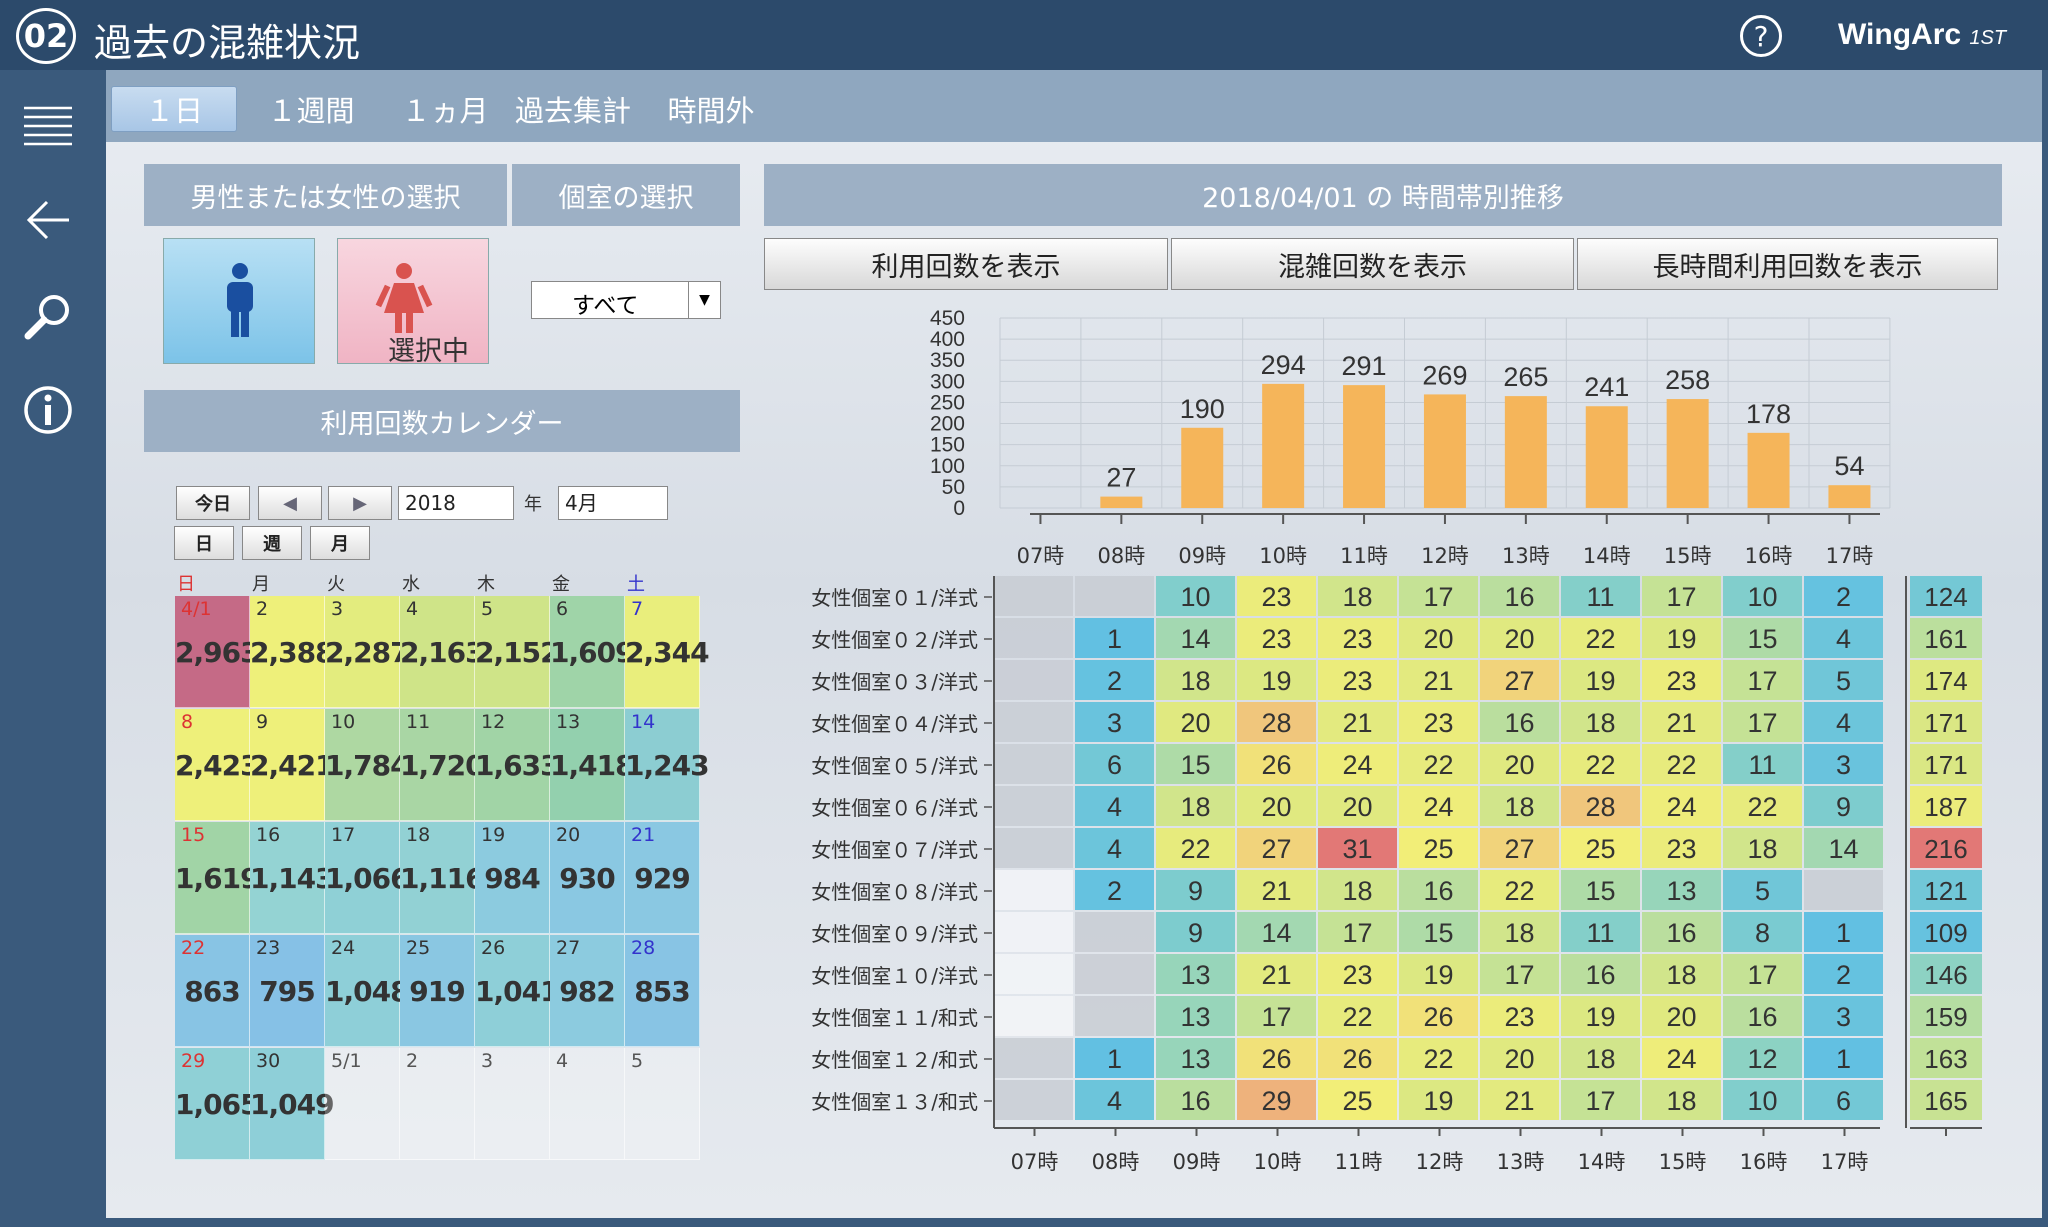  I want to click on heatmap-row-label: 女性個室０１/洋式, so click(894, 598).